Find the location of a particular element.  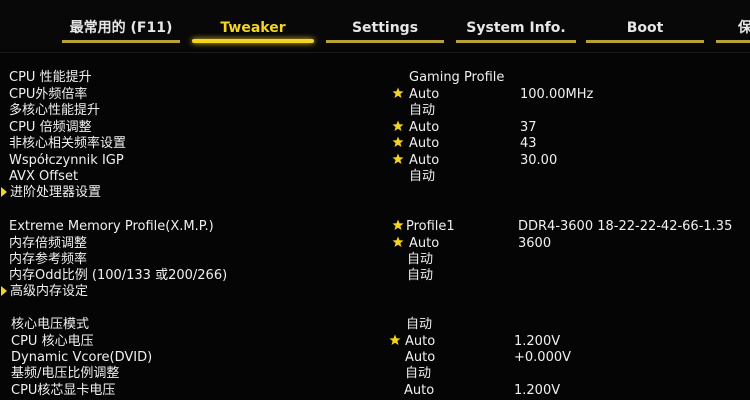

setting-label: 内存Odd比例 (100/133 或200/266) is located at coordinates (118, 275).